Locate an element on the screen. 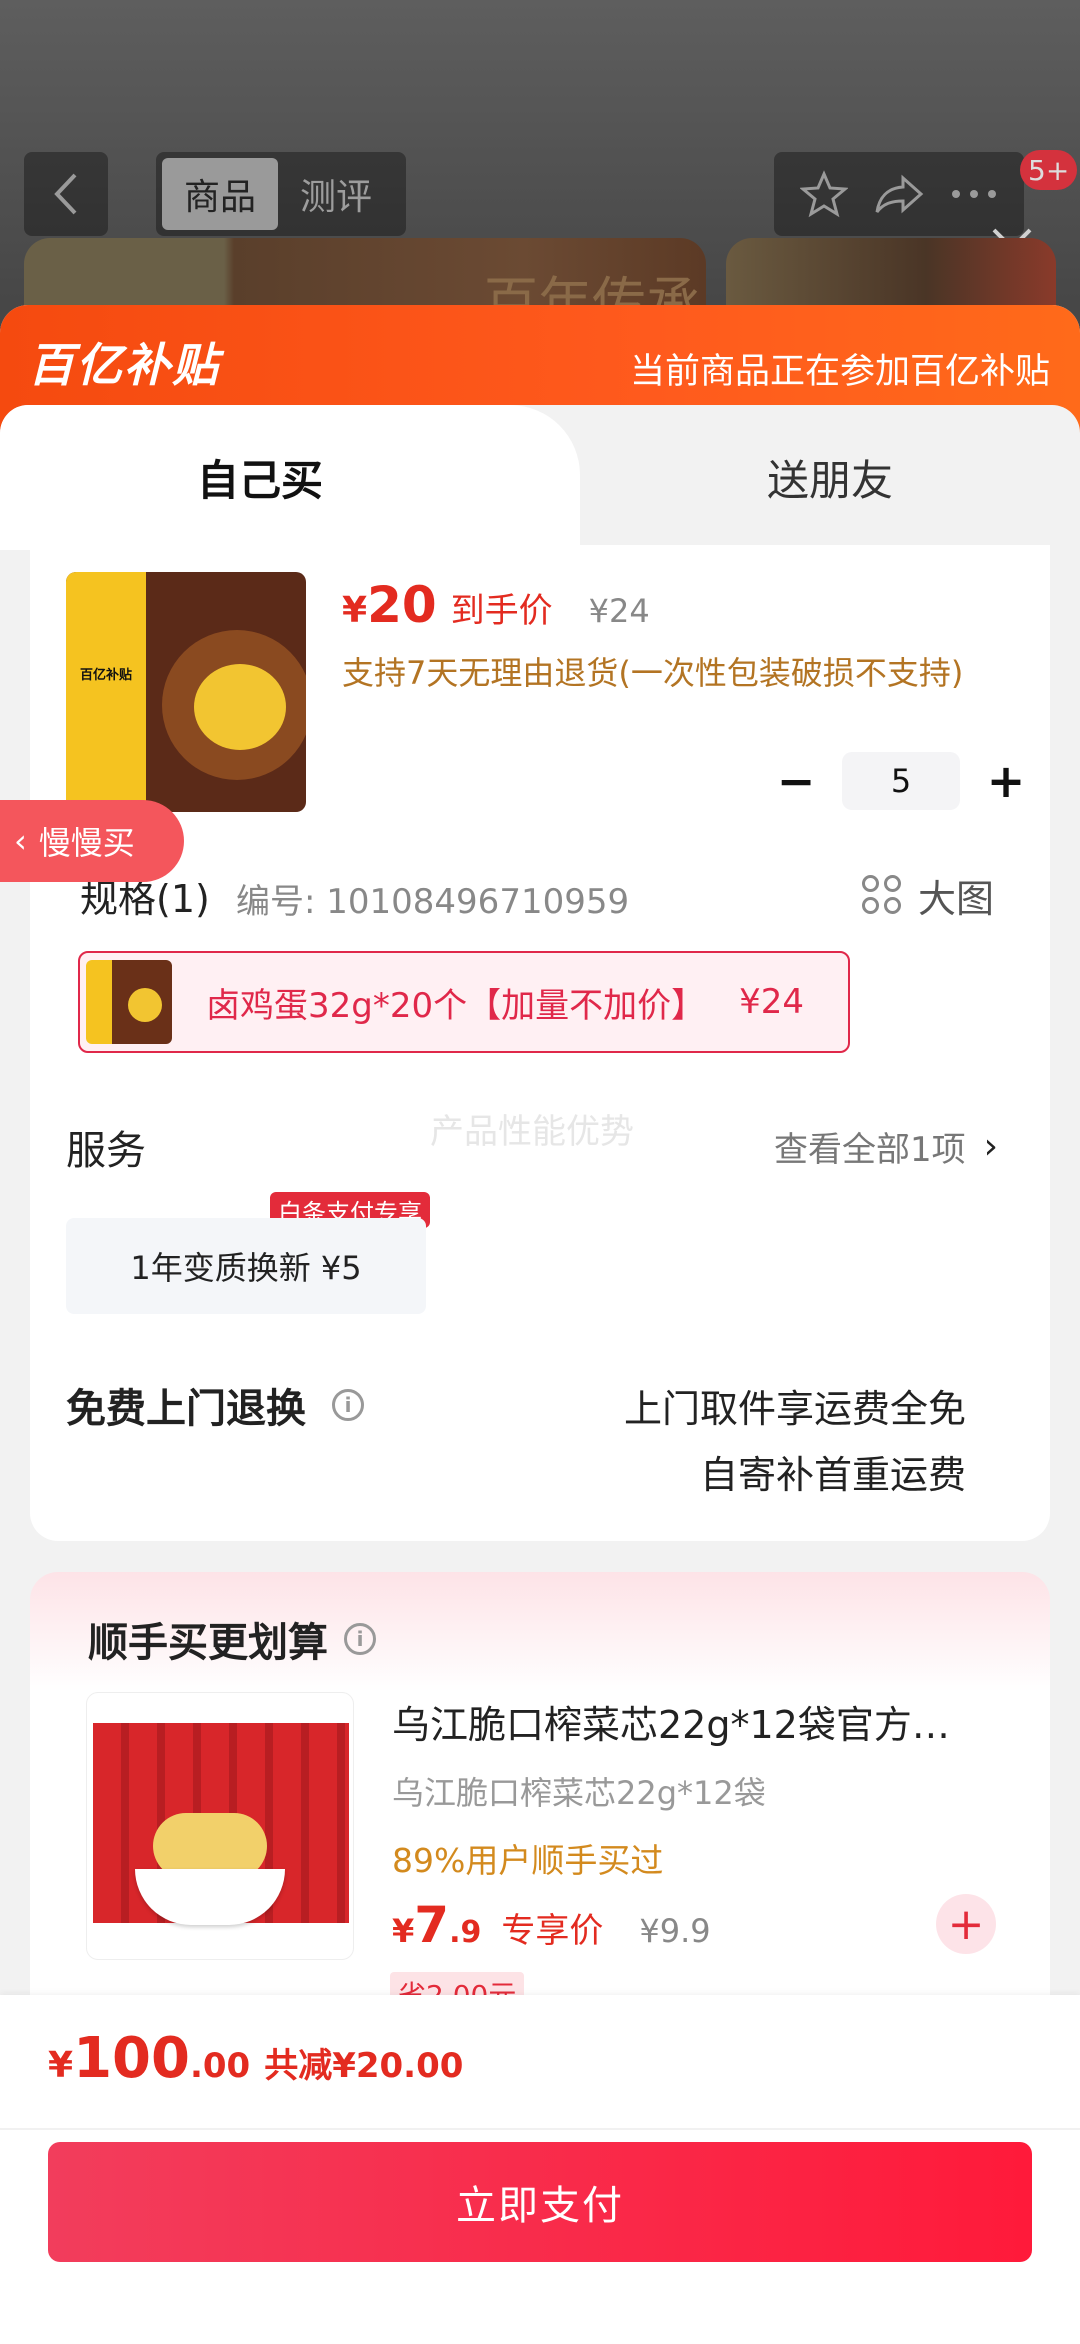  sku-option-selected: 卤鸡蛋32g*20个【加量不加价】 ¥24 is located at coordinates (464, 1002).